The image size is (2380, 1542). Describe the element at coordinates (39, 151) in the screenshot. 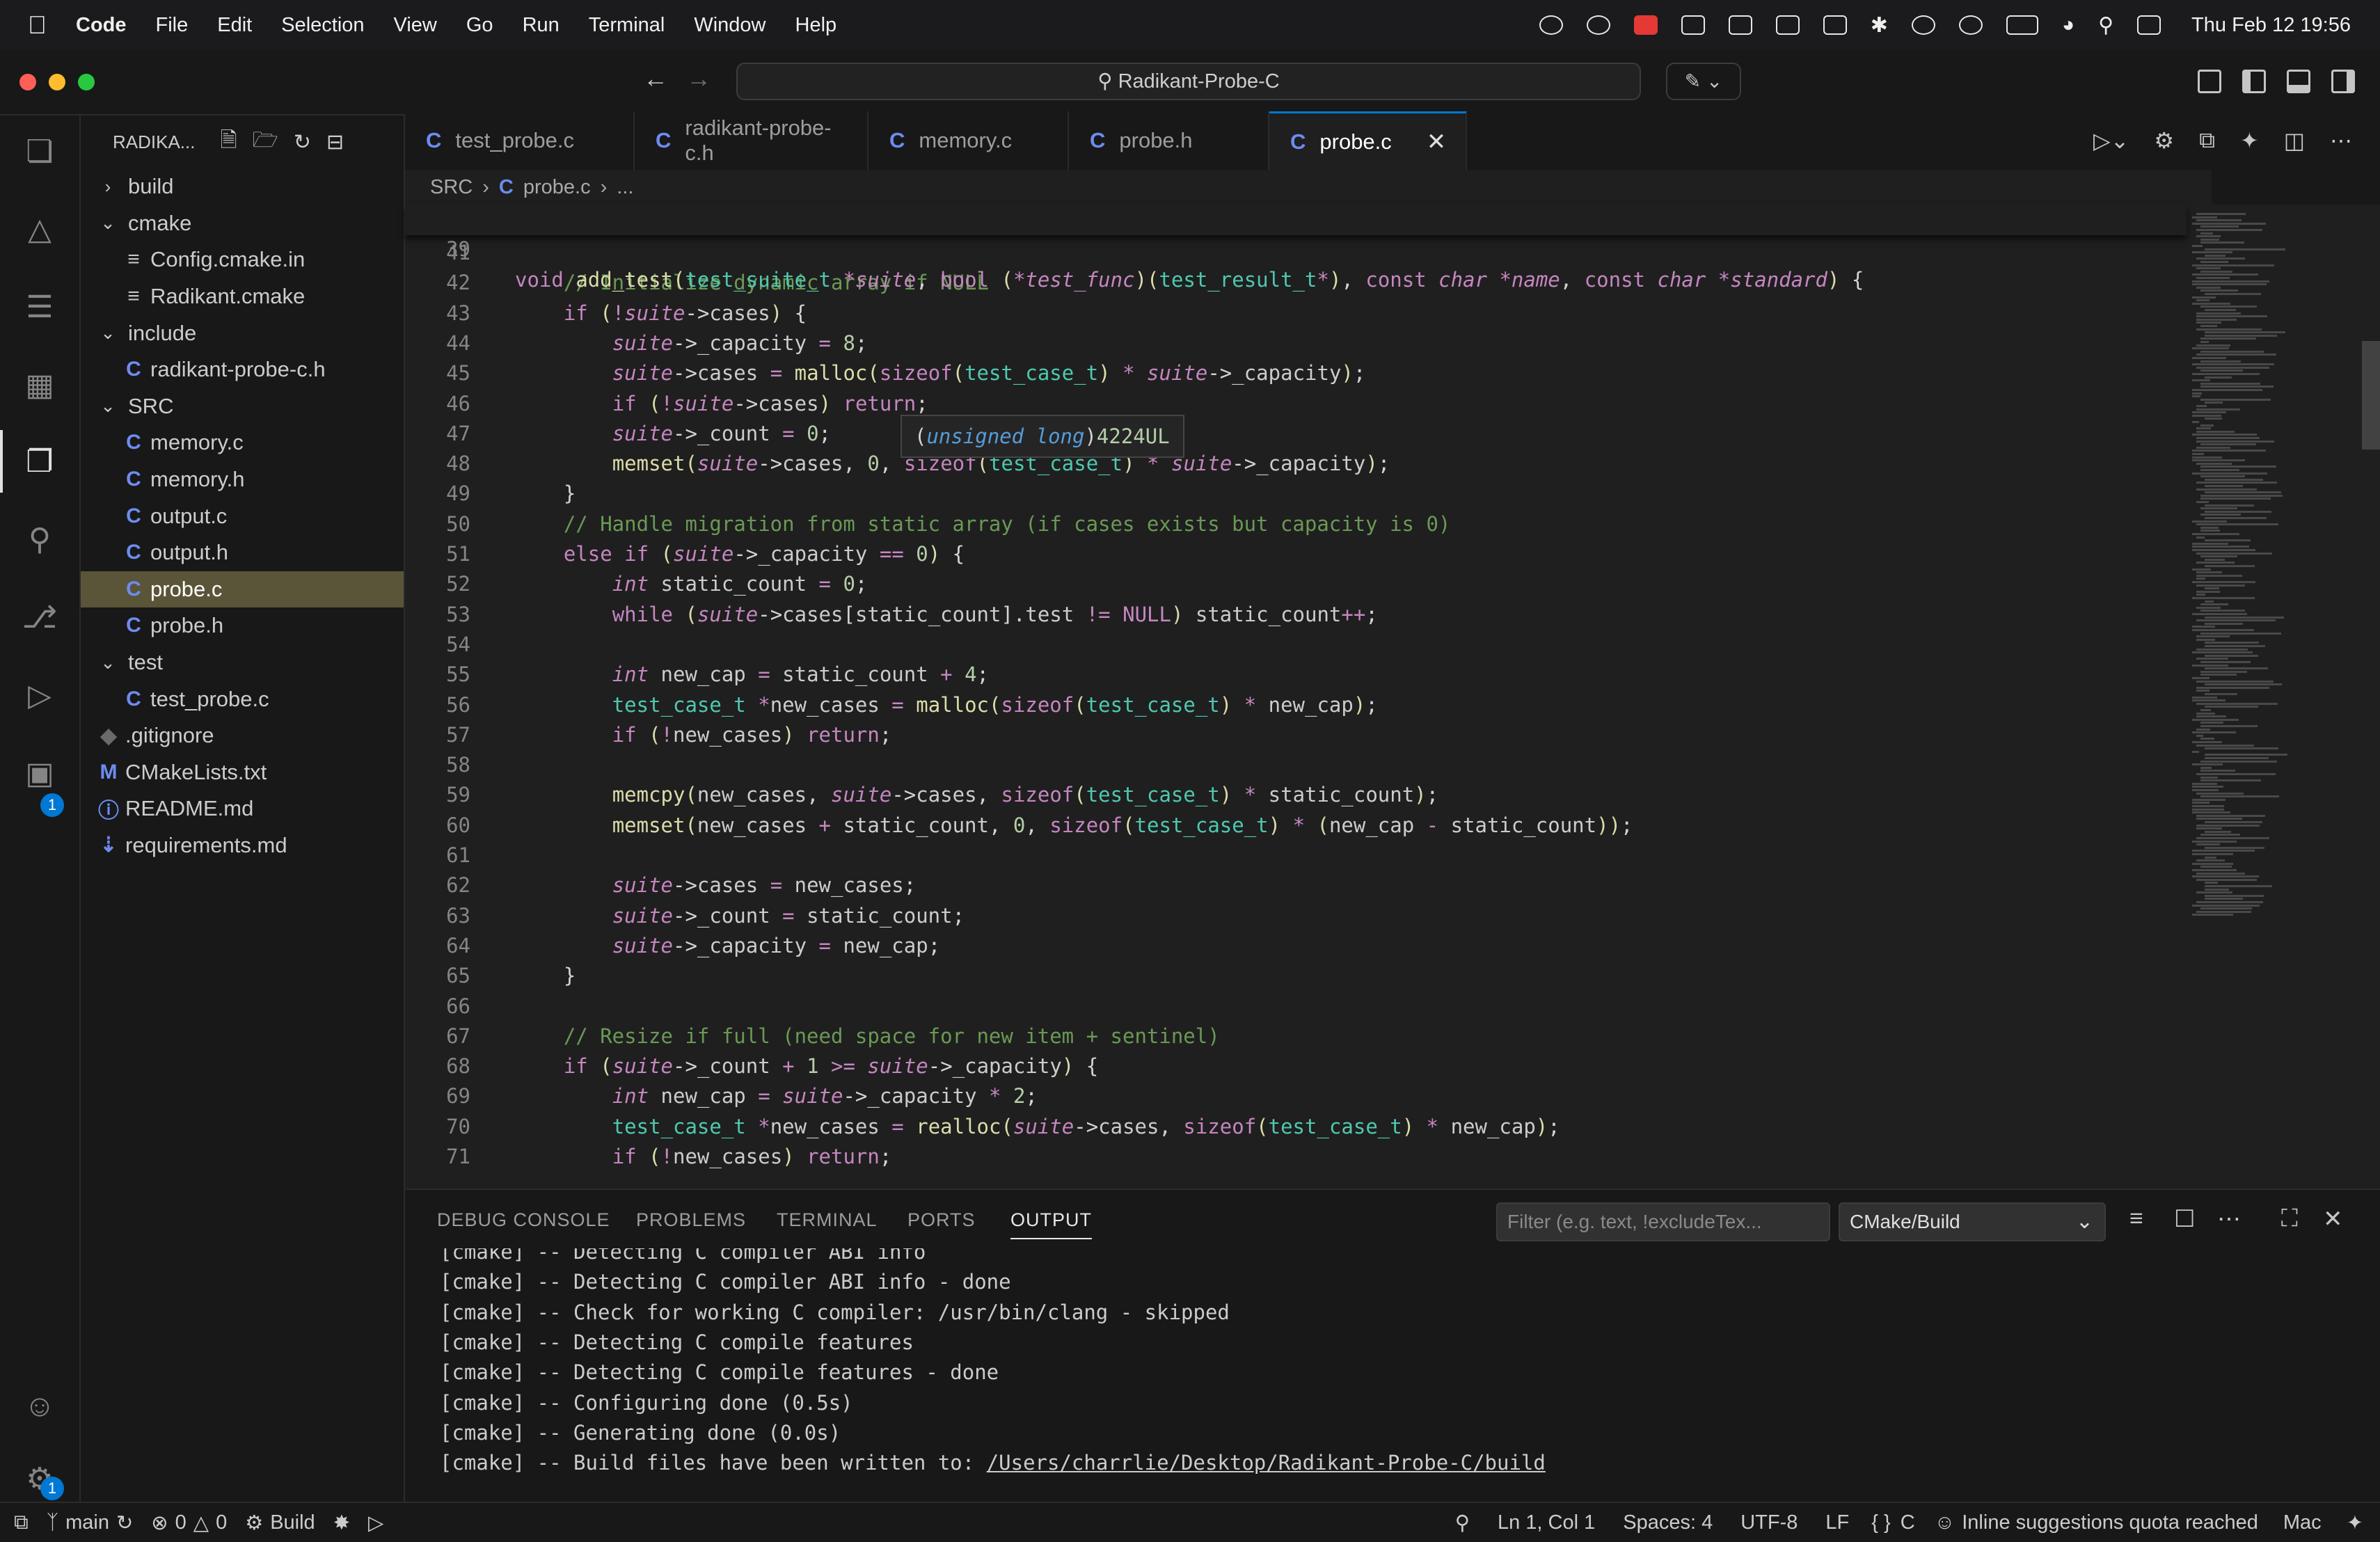

I see `explorer-icon: ❏` at that location.